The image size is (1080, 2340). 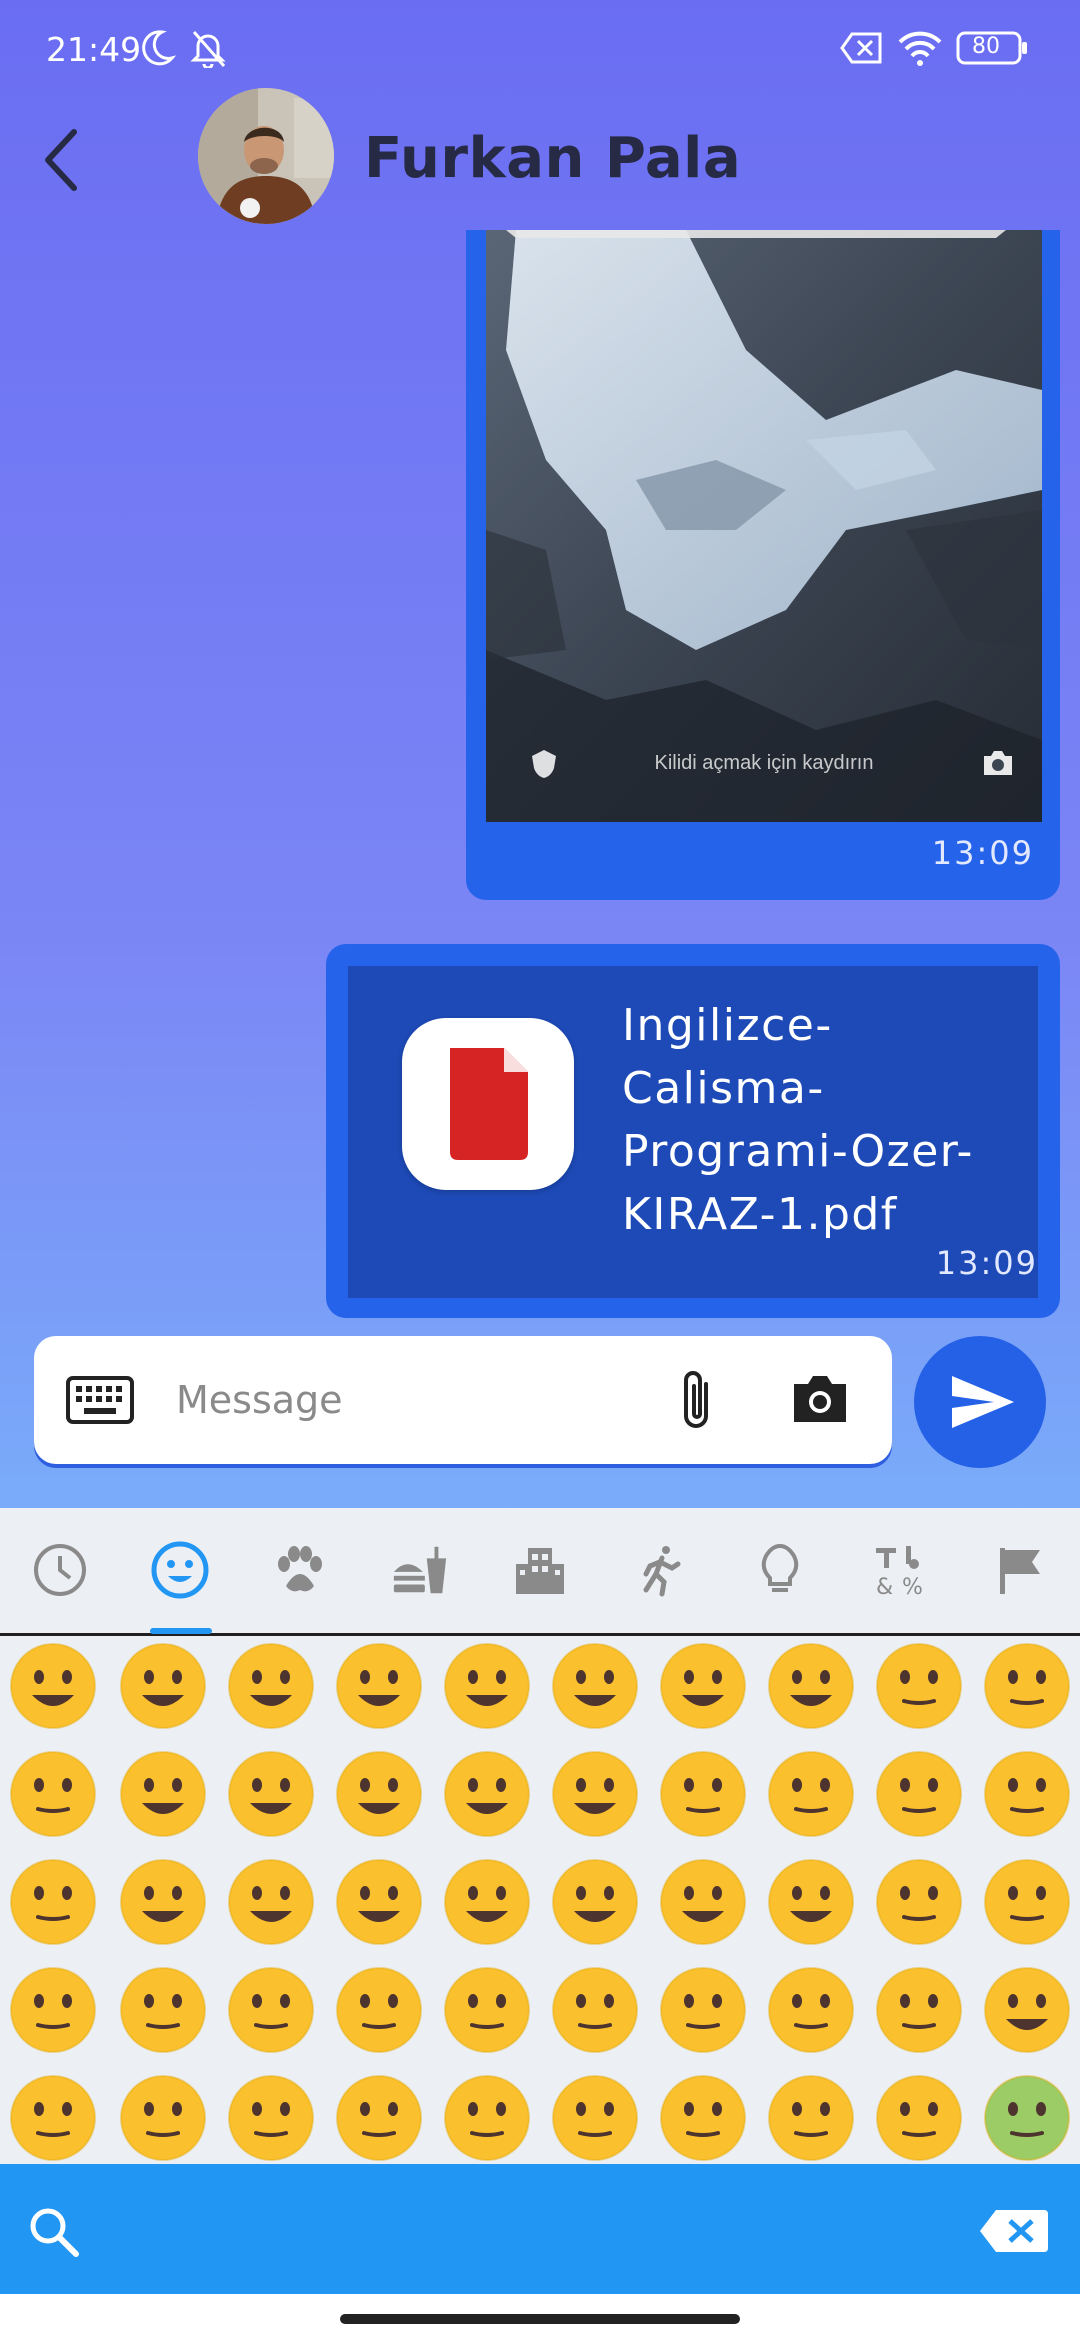 What do you see at coordinates (1027, 1794) in the screenshot?
I see `emoji-kissclosed` at bounding box center [1027, 1794].